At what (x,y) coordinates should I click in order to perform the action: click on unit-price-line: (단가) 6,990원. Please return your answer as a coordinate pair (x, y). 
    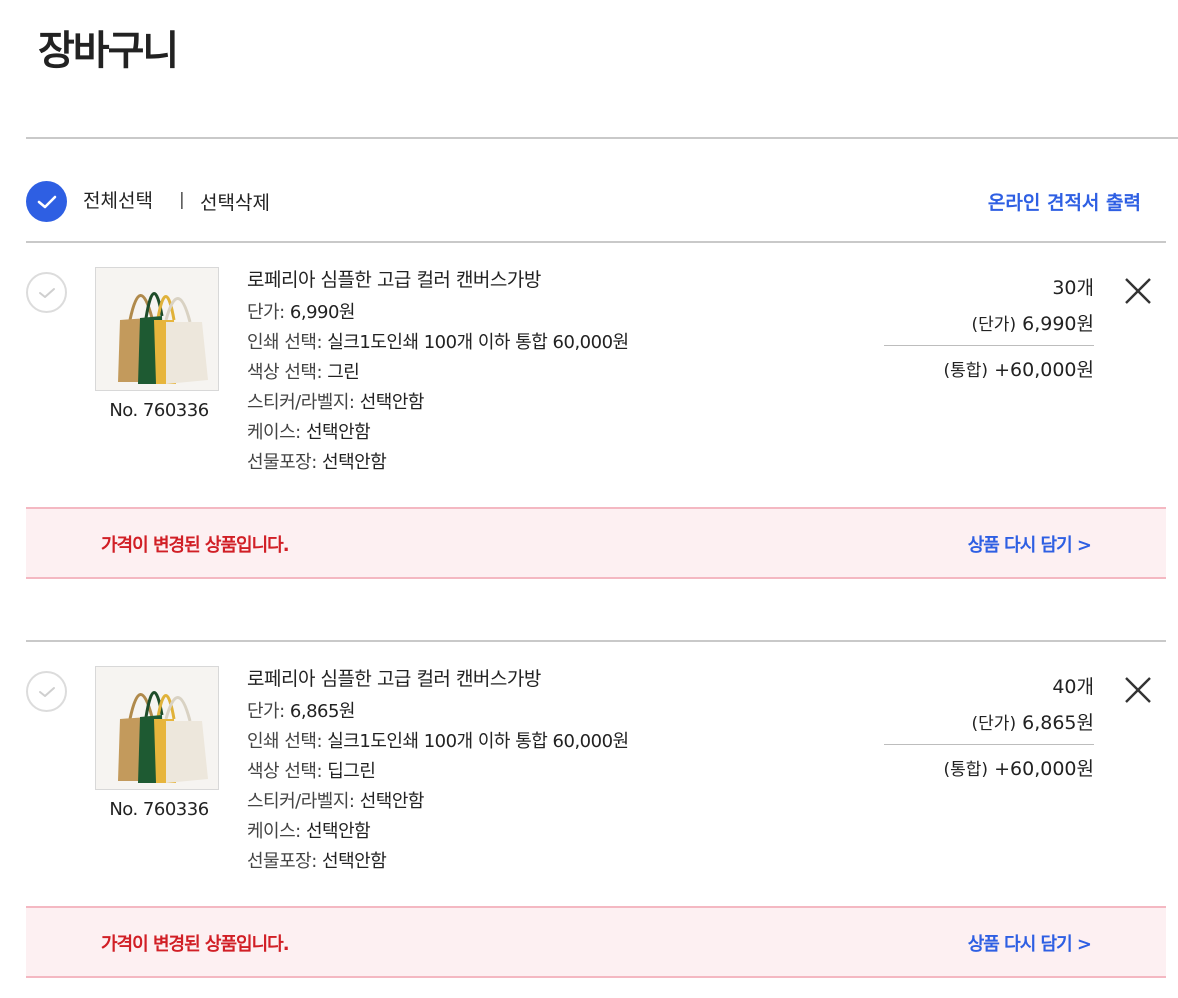
    Looking at the image, I should click on (1033, 322).